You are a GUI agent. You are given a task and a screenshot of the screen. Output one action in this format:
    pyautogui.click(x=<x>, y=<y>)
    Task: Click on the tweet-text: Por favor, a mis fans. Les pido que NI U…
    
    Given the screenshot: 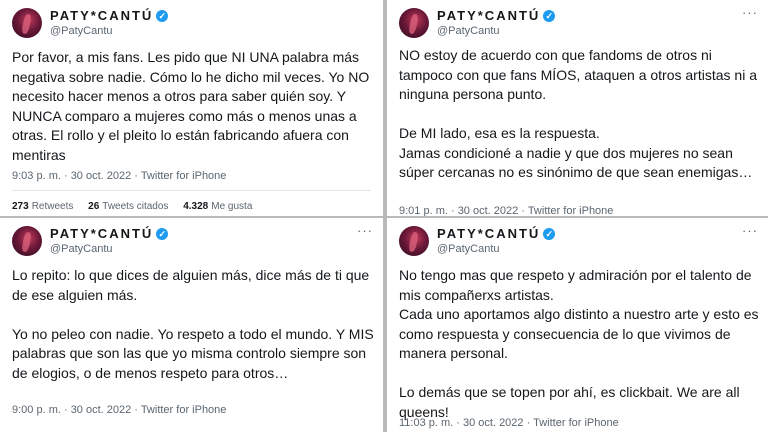 What is the action you would take?
    pyautogui.click(x=191, y=106)
    